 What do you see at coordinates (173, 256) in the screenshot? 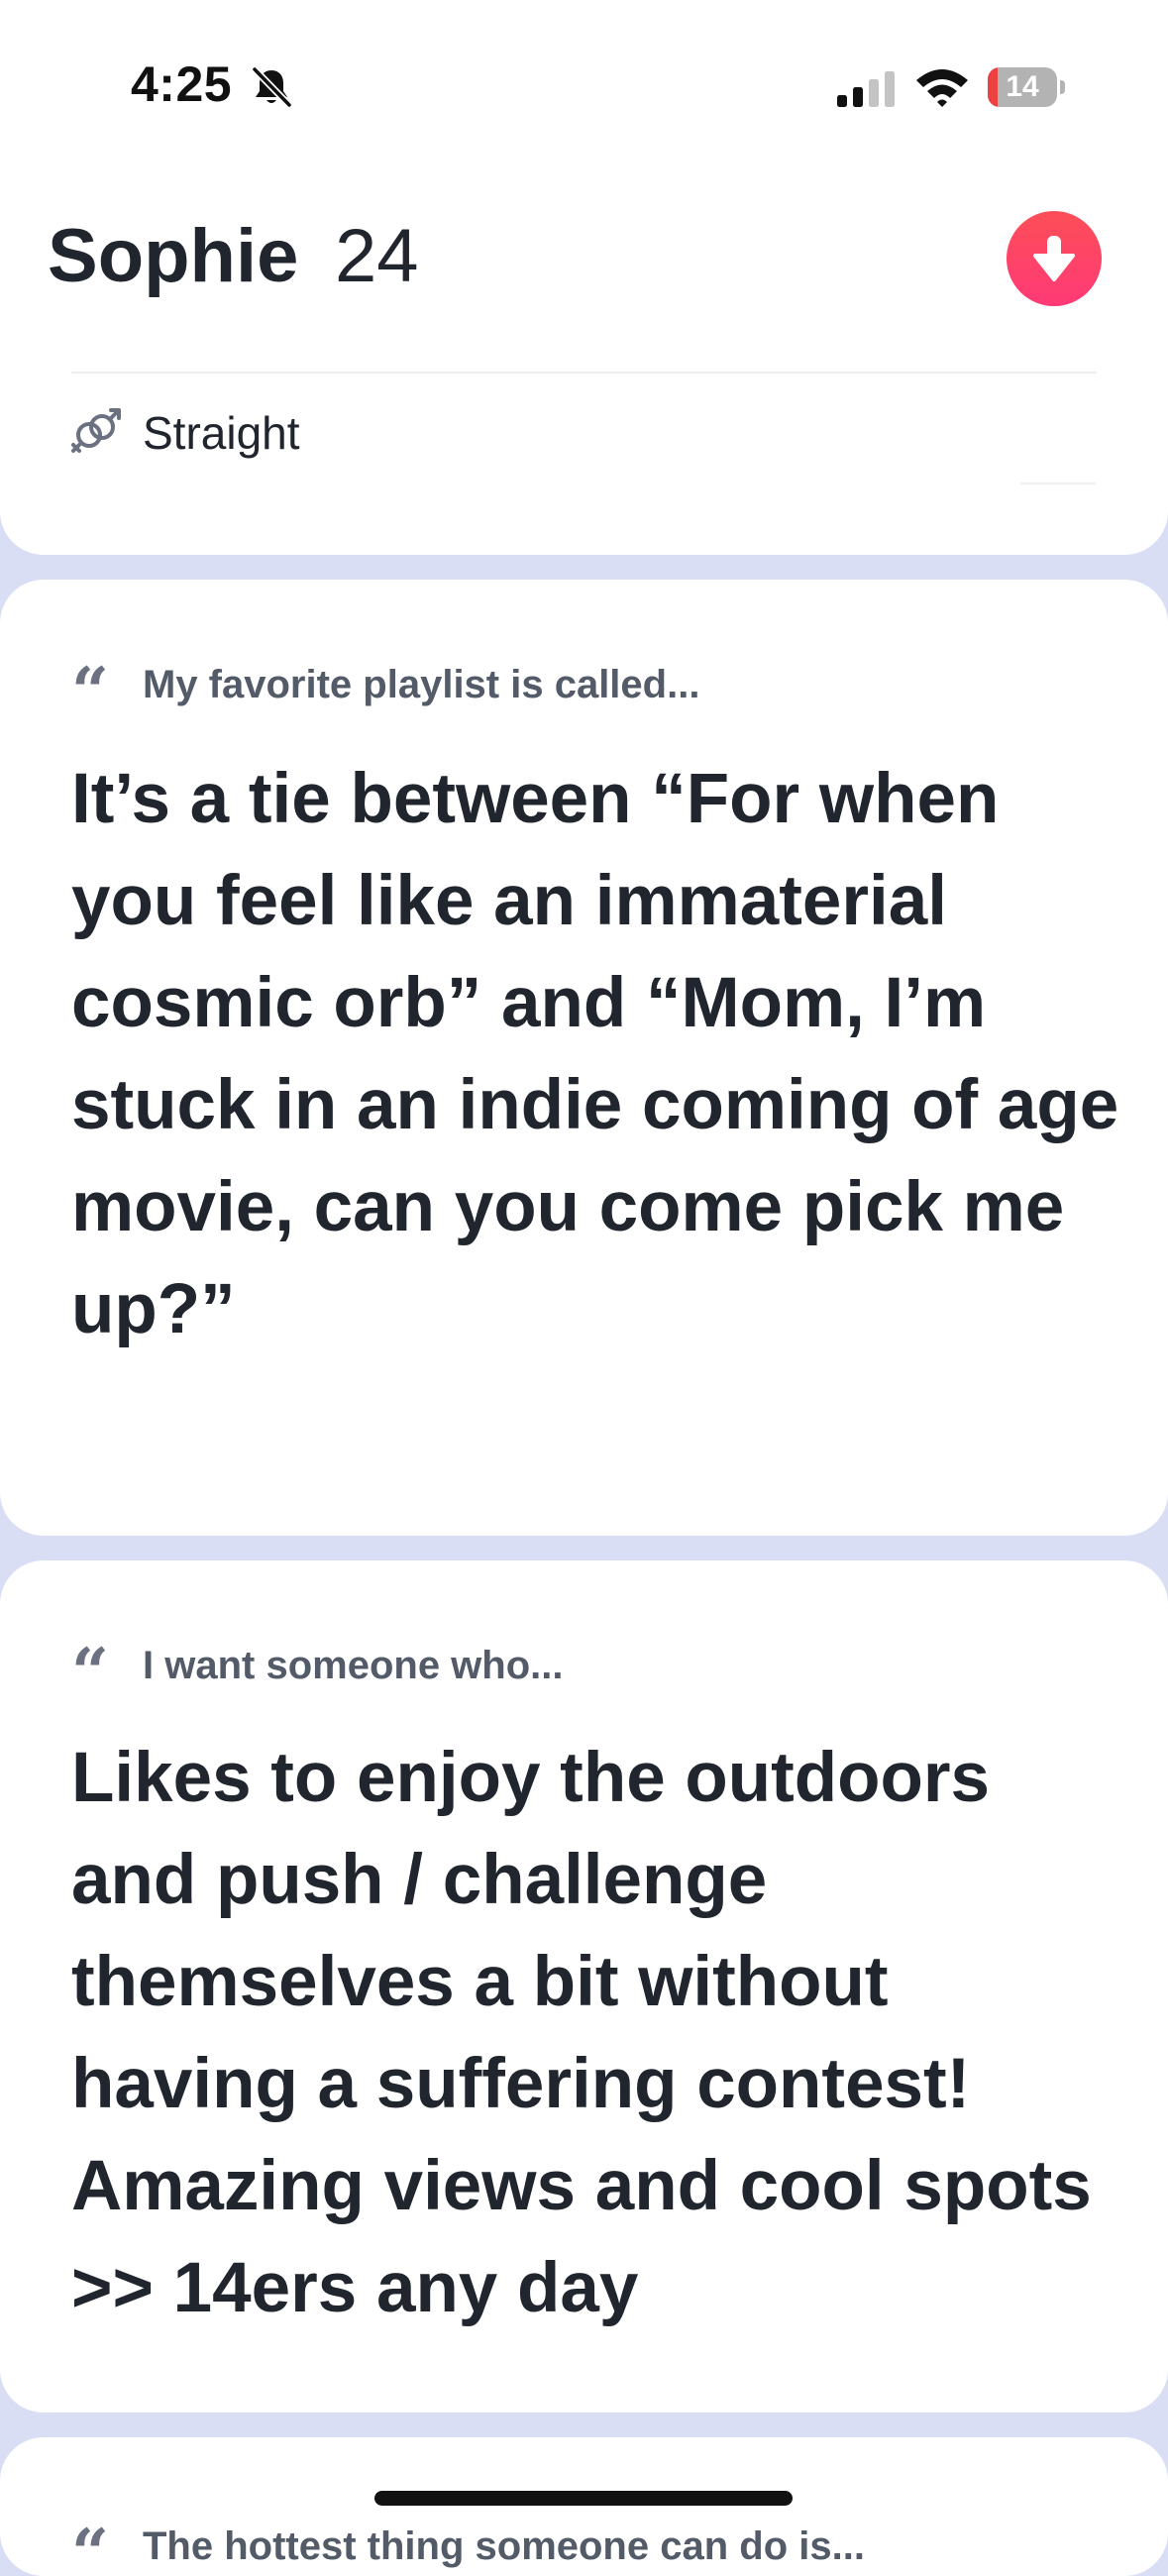
I see `profile-name: Sophie` at bounding box center [173, 256].